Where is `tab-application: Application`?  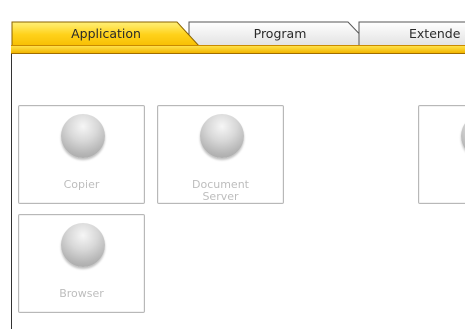 tab-application: Application is located at coordinates (106, 34).